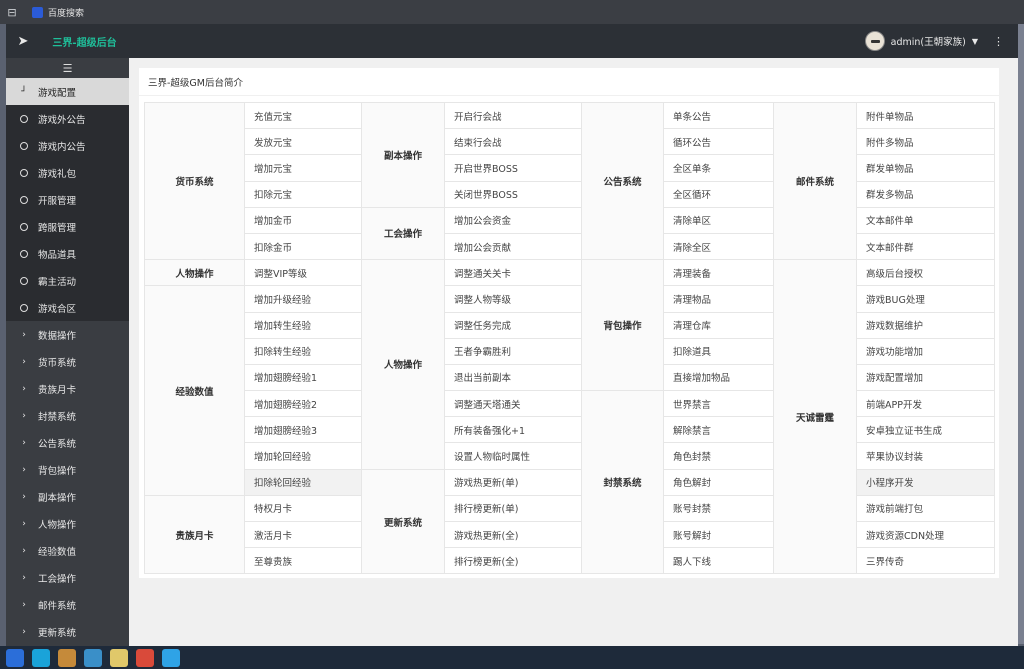 This screenshot has height=669, width=1024. What do you see at coordinates (815, 181) in the screenshot?
I see `category-cell: 邮件系统` at bounding box center [815, 181].